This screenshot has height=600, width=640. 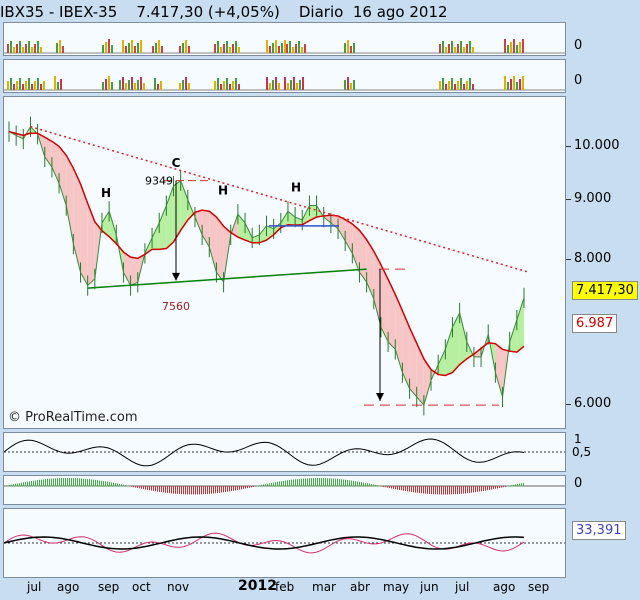 I want to click on current-price-badge: 7.417,30, so click(x=605, y=290).